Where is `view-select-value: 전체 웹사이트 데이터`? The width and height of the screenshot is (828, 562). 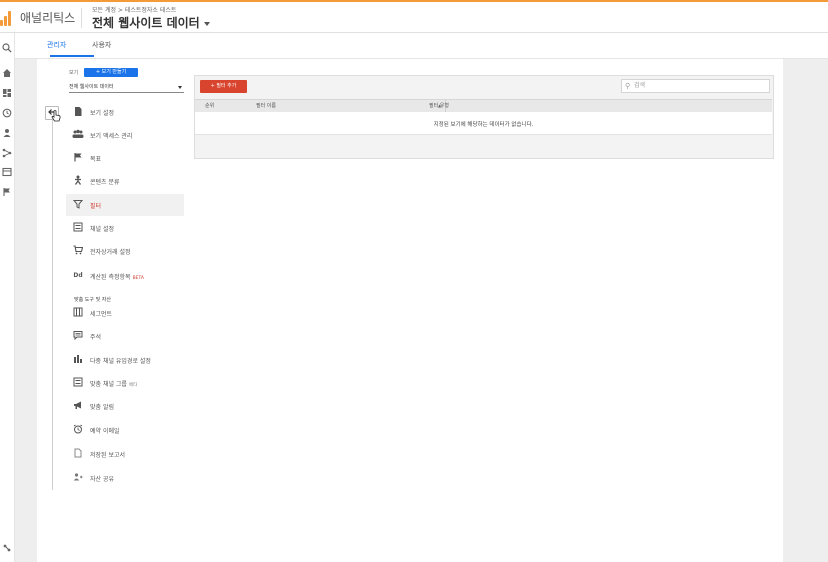
view-select-value: 전체 웹사이트 데이터 is located at coordinates (91, 87).